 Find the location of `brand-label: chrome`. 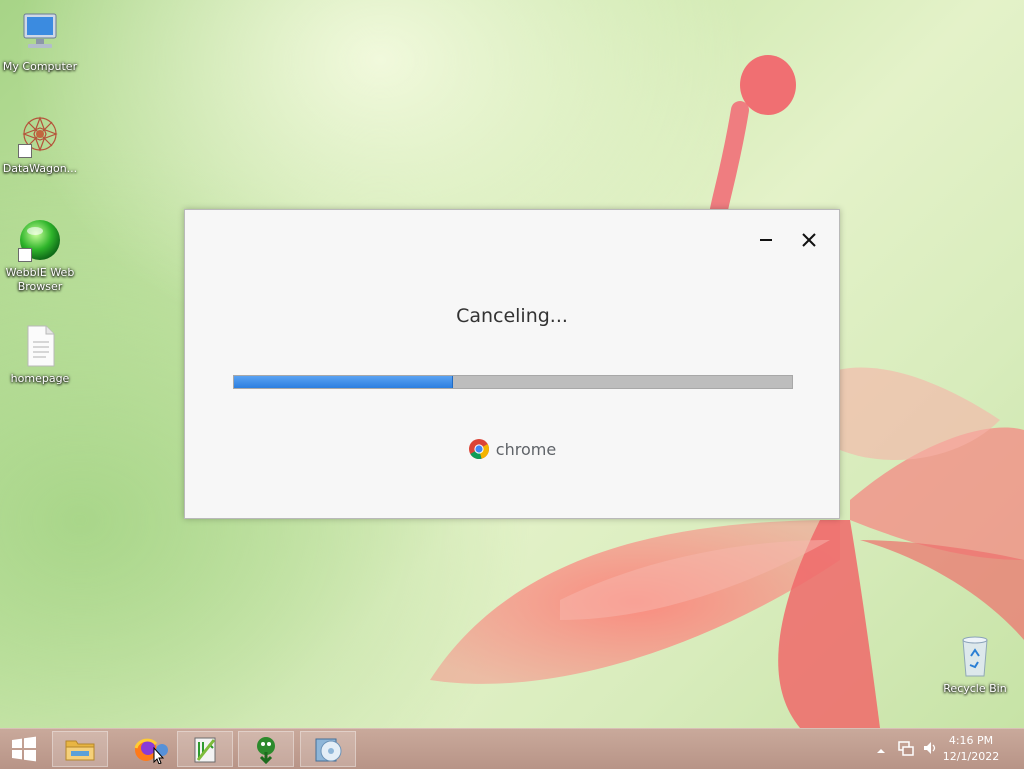

brand-label: chrome is located at coordinates (526, 449).